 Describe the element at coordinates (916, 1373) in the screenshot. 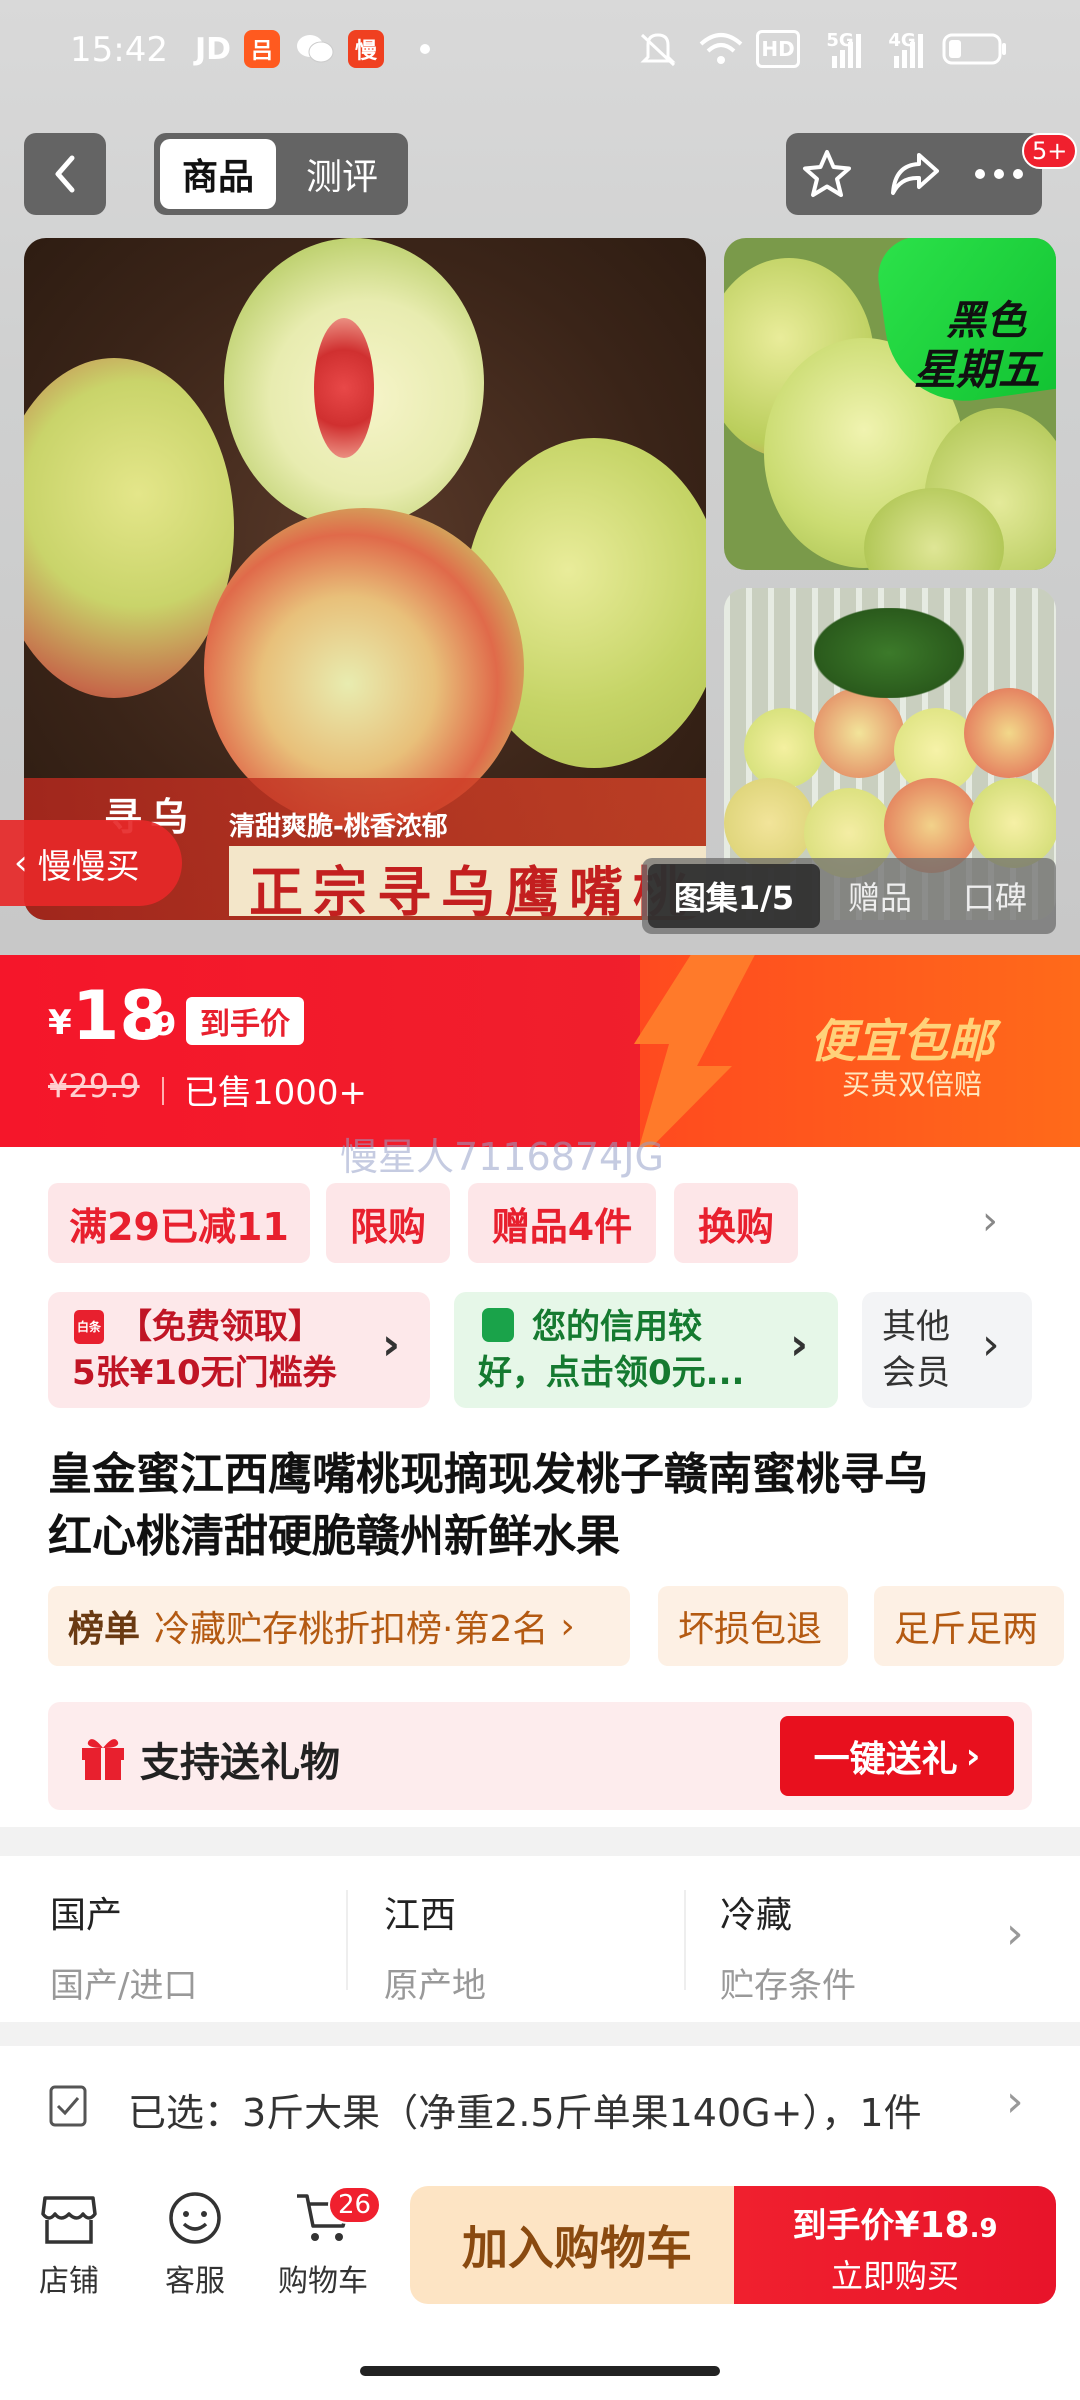

I see `member-line2: 会员` at that location.